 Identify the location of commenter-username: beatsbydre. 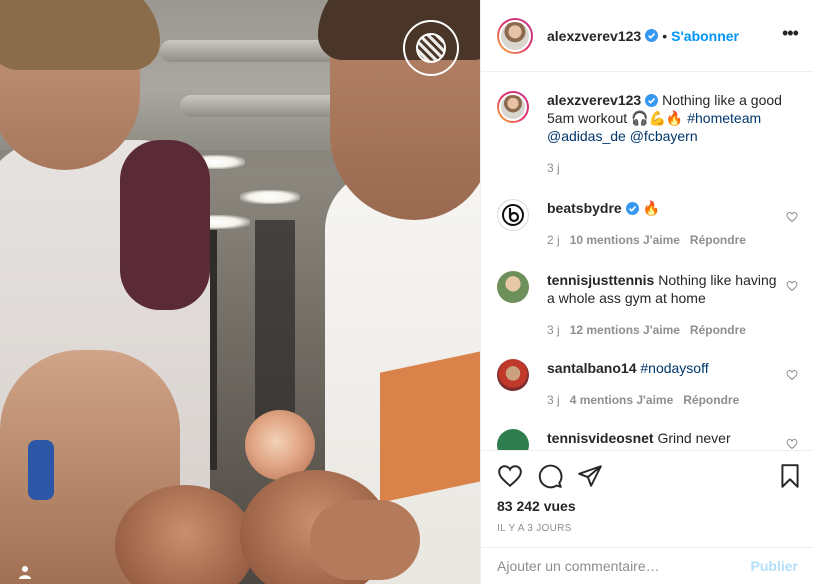
(584, 208).